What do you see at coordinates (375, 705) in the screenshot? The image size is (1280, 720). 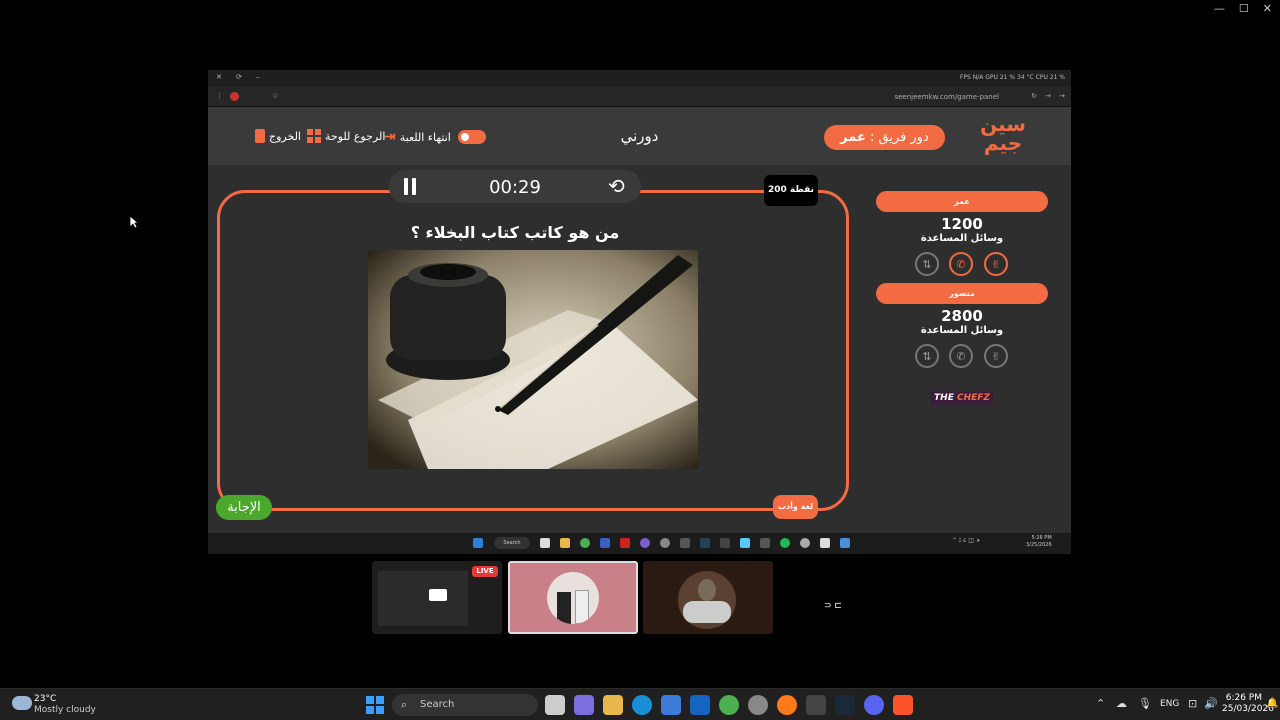 I see `windows-start-icon` at bounding box center [375, 705].